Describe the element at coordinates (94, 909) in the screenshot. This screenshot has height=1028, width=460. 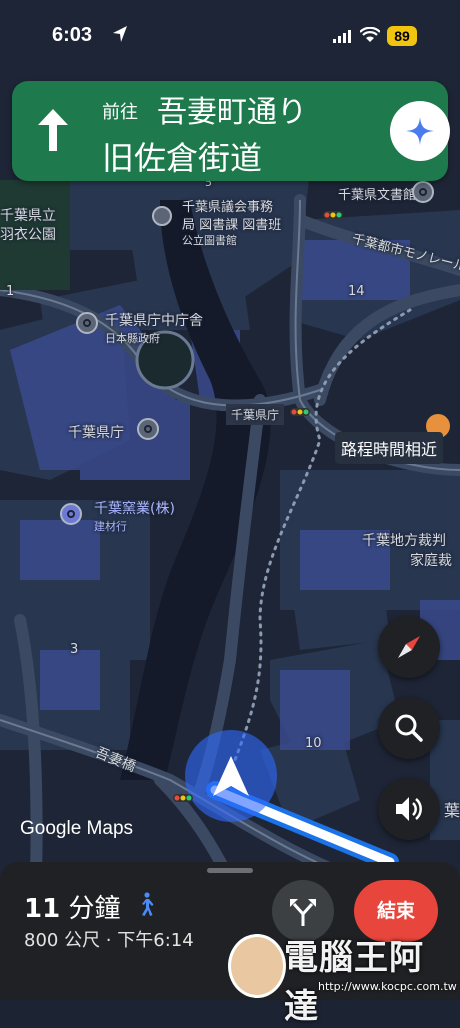
I see `eta-unit: 分鐘` at that location.